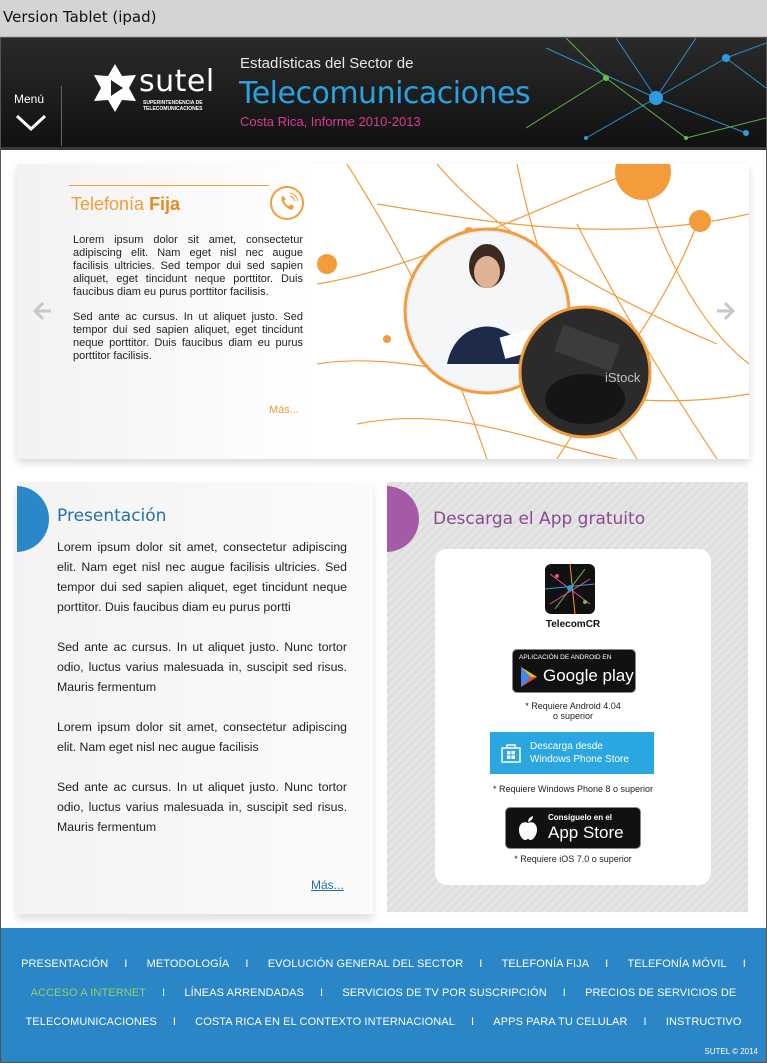  Describe the element at coordinates (169, 185) in the screenshot. I see `title-rule` at that location.